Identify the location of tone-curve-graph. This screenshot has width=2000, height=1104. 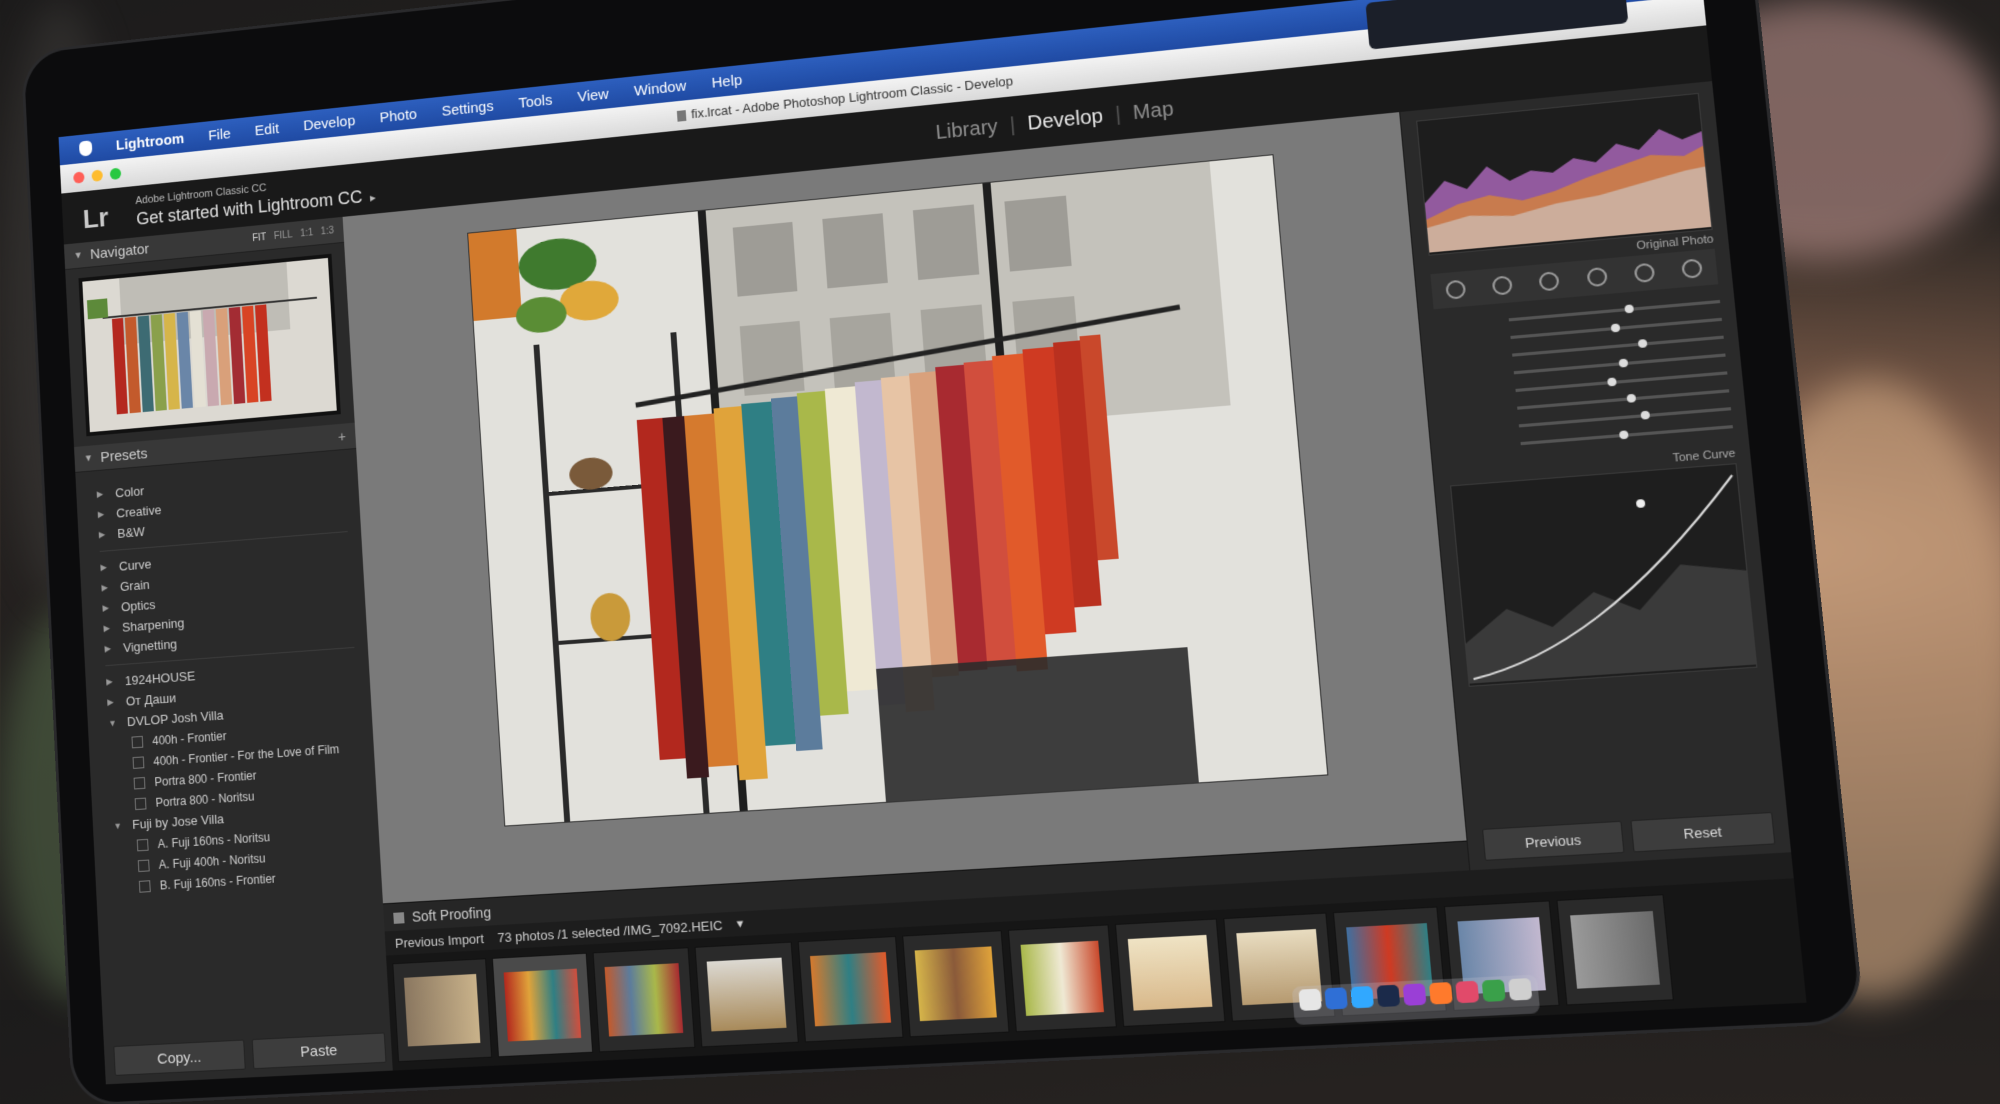
(1604, 575).